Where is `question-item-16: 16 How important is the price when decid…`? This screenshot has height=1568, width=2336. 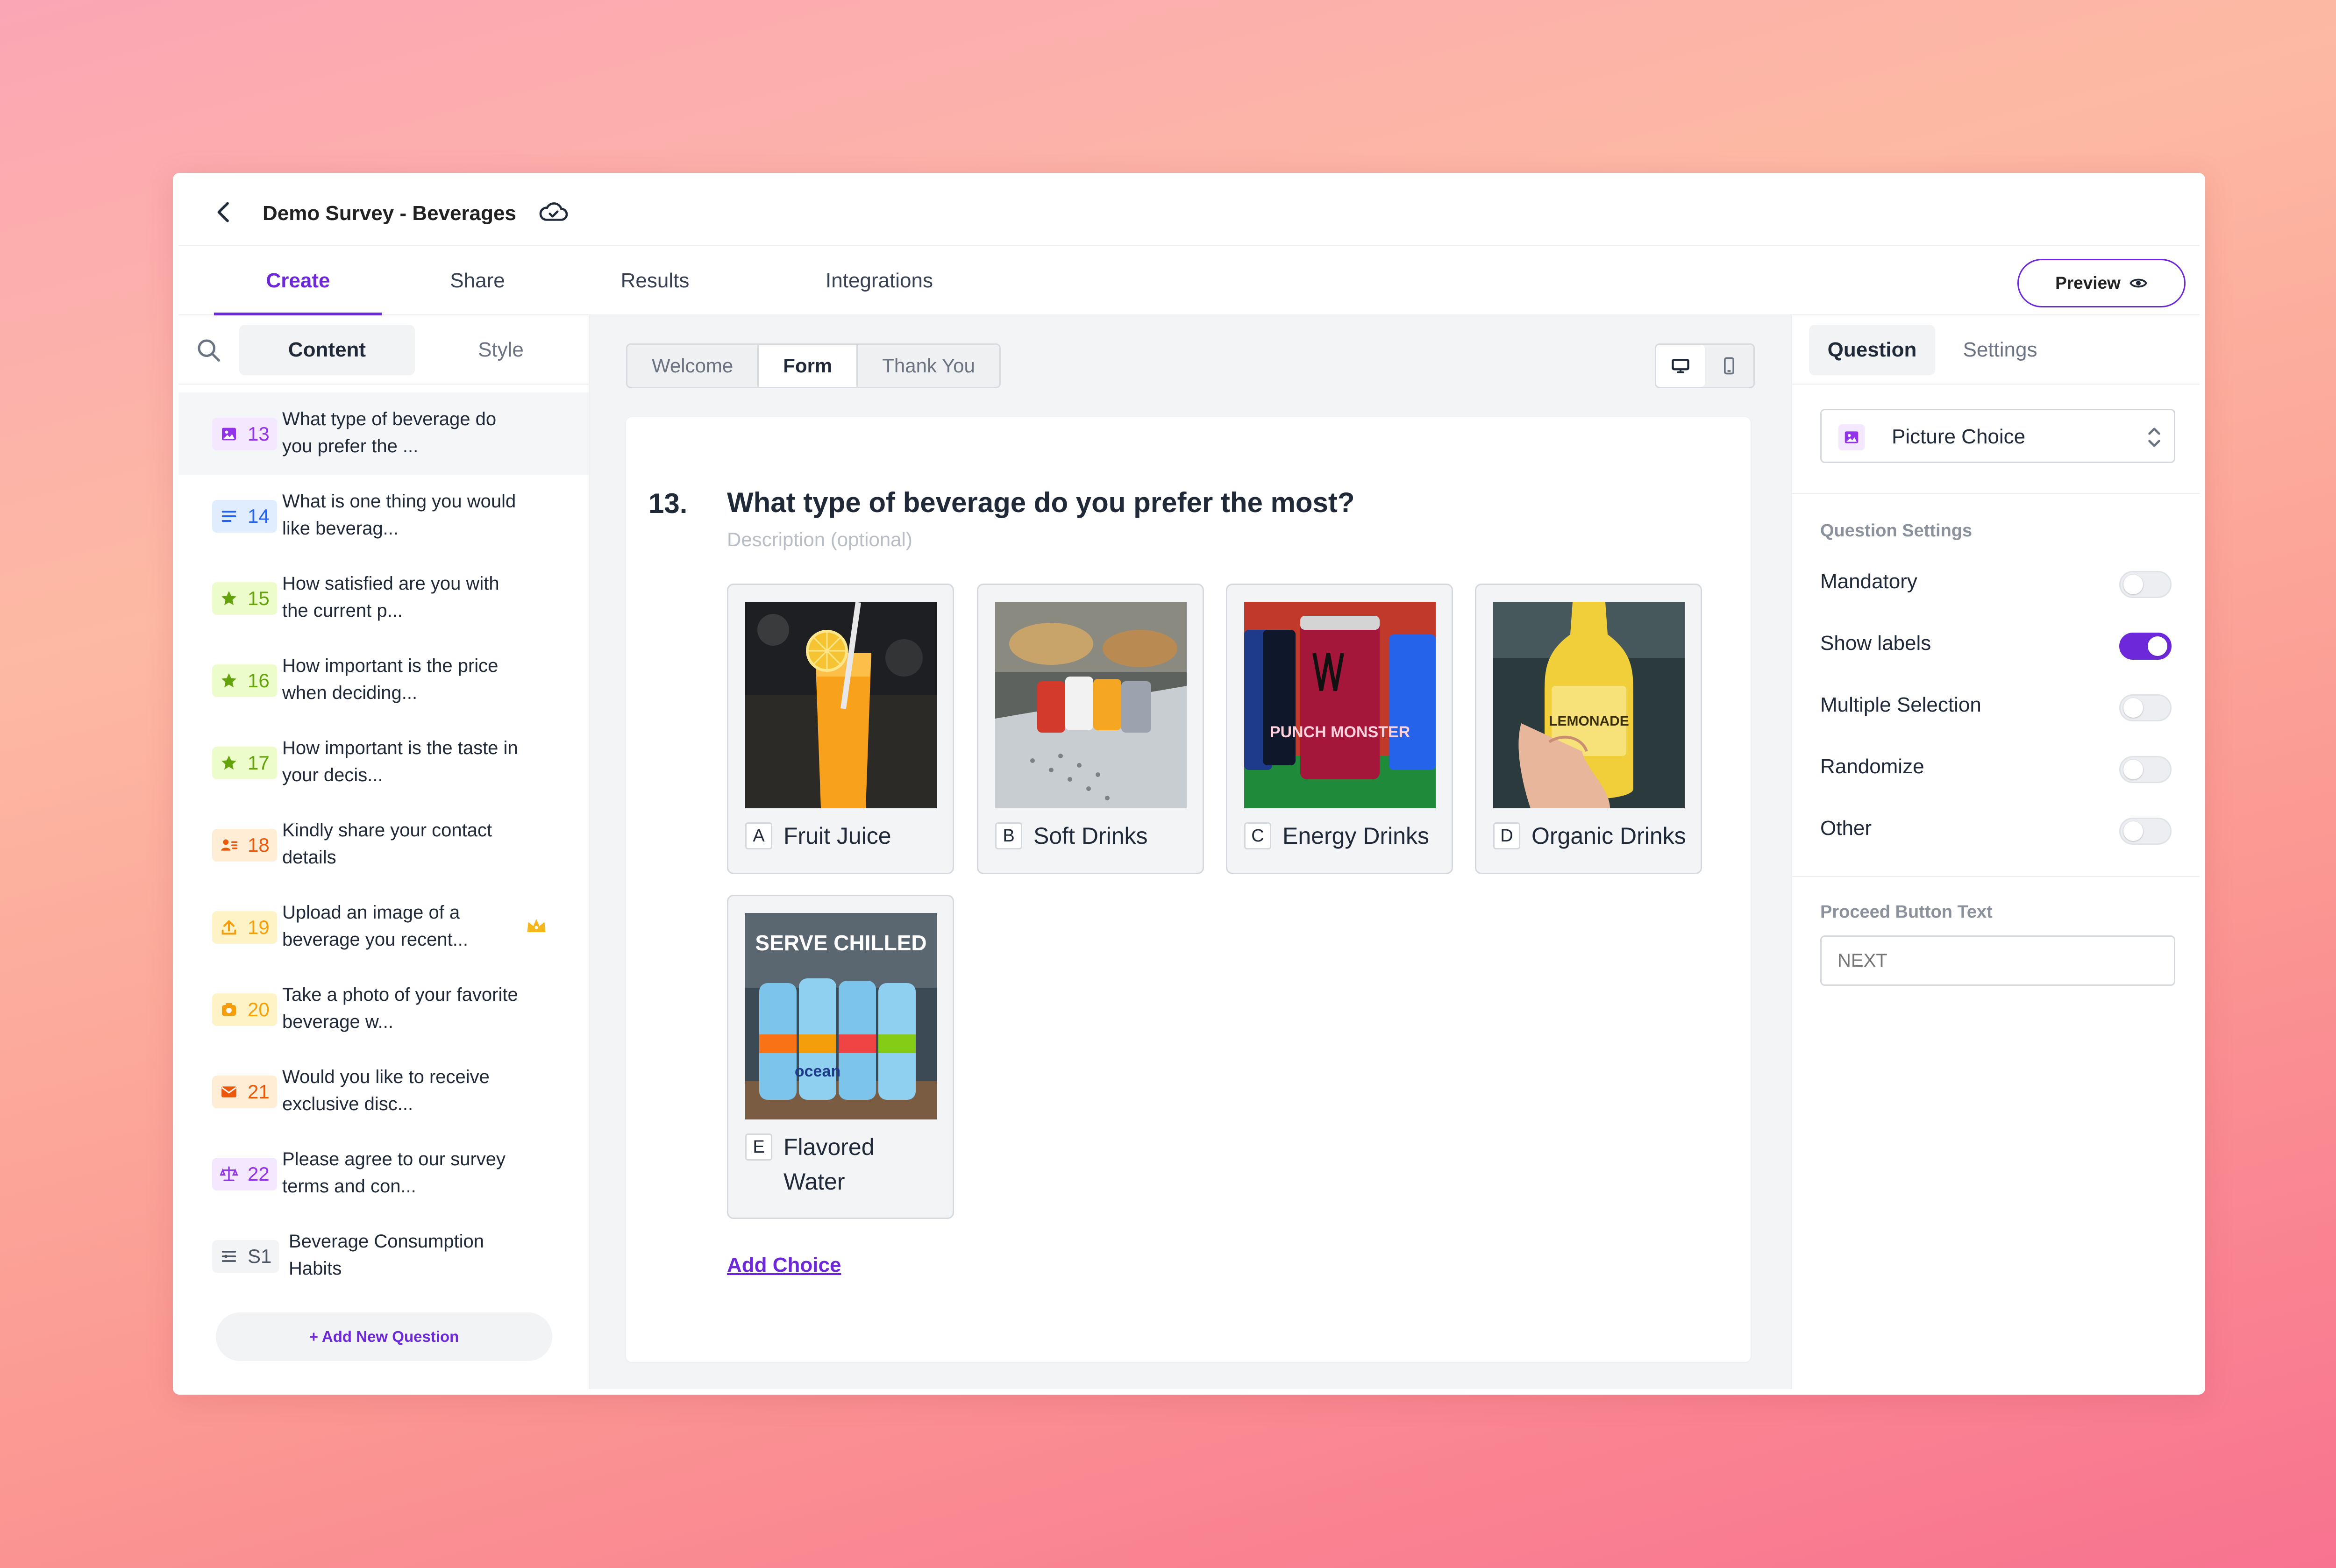
question-item-16: 16 How important is the price when decid… is located at coordinates (384, 680).